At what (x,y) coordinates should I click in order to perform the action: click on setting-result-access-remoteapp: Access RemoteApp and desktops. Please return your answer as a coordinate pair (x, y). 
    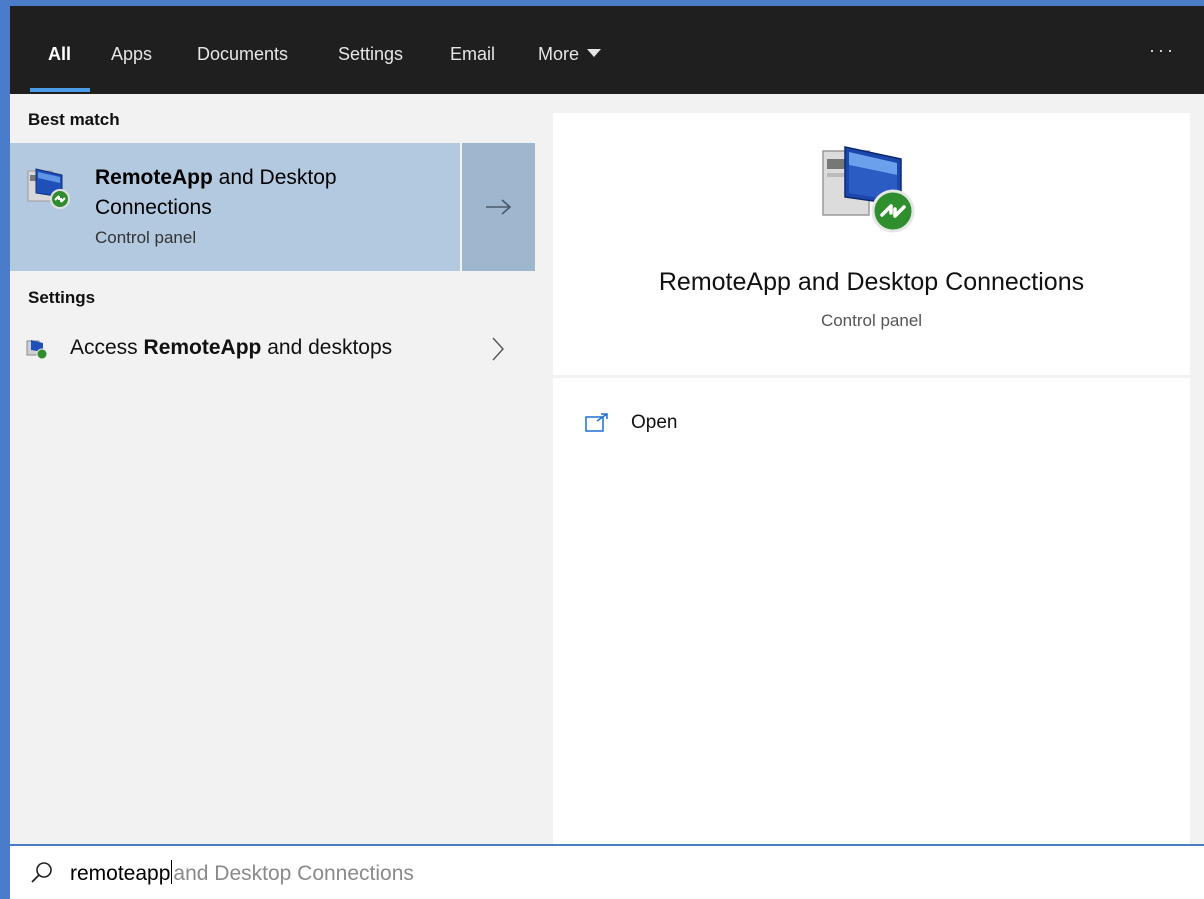
    Looking at the image, I should click on (272, 349).